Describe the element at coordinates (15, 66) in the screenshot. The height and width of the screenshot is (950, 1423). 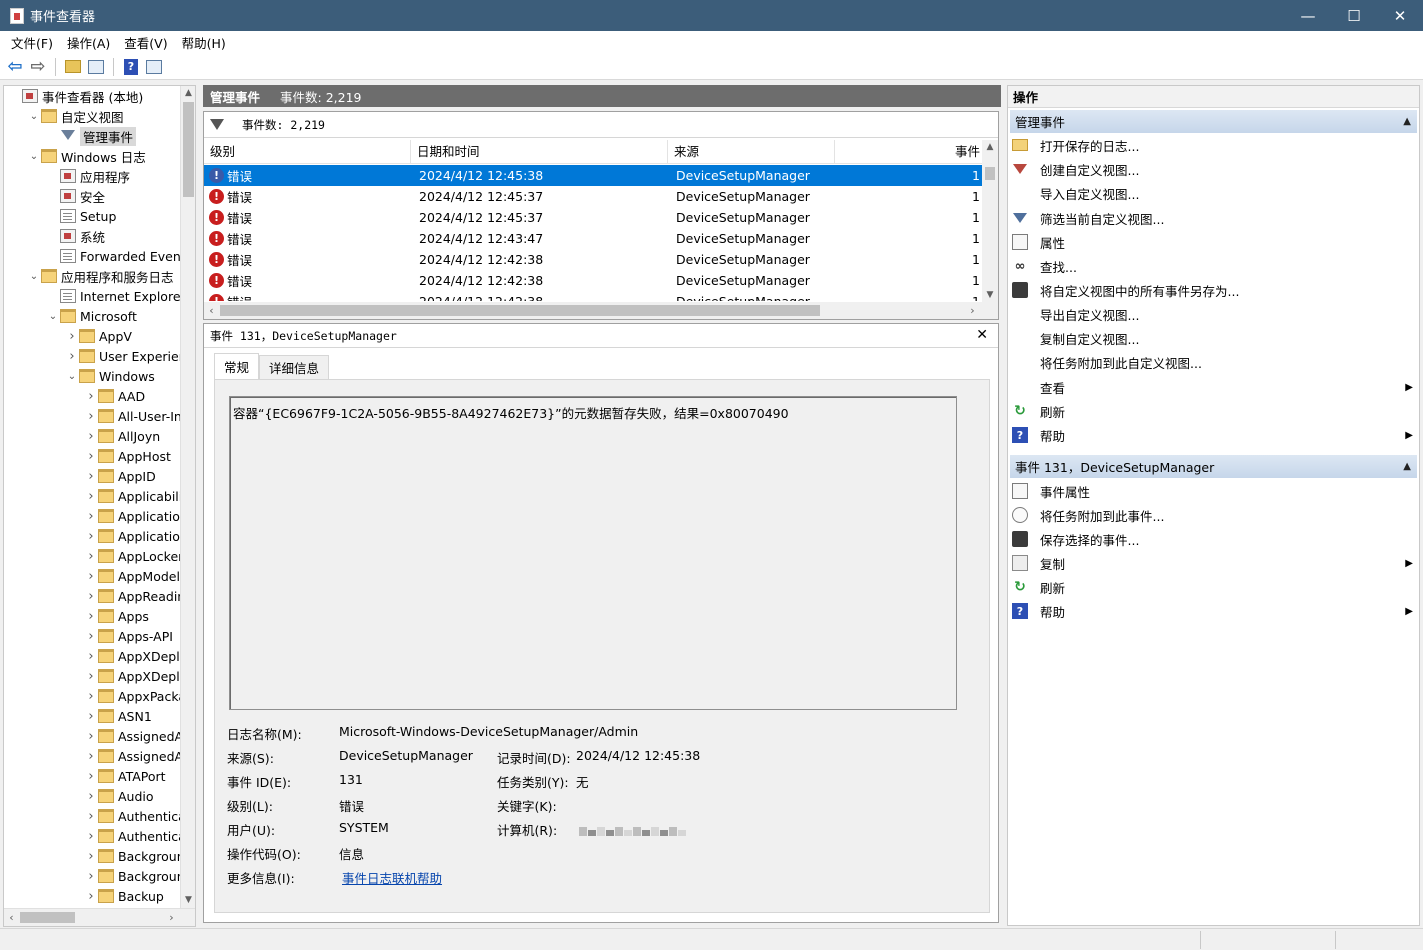
I see `back-button: ⇦` at that location.